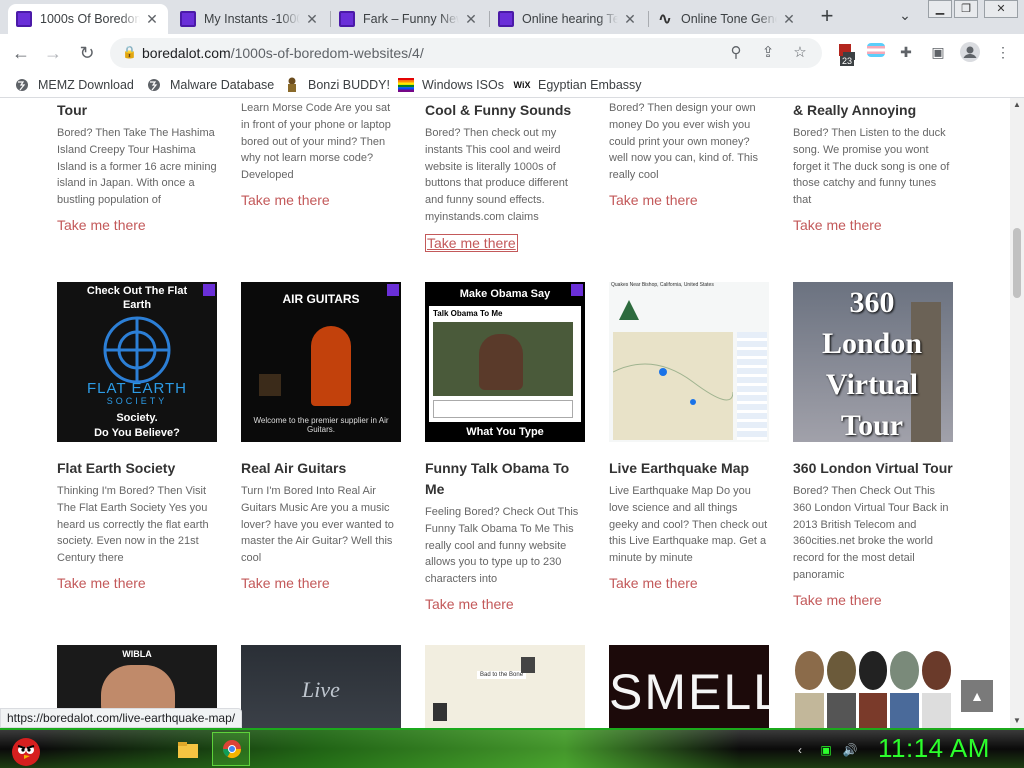  Describe the element at coordinates (74, 85) in the screenshot. I see `bookmark-memz: MEMZ Download` at that location.